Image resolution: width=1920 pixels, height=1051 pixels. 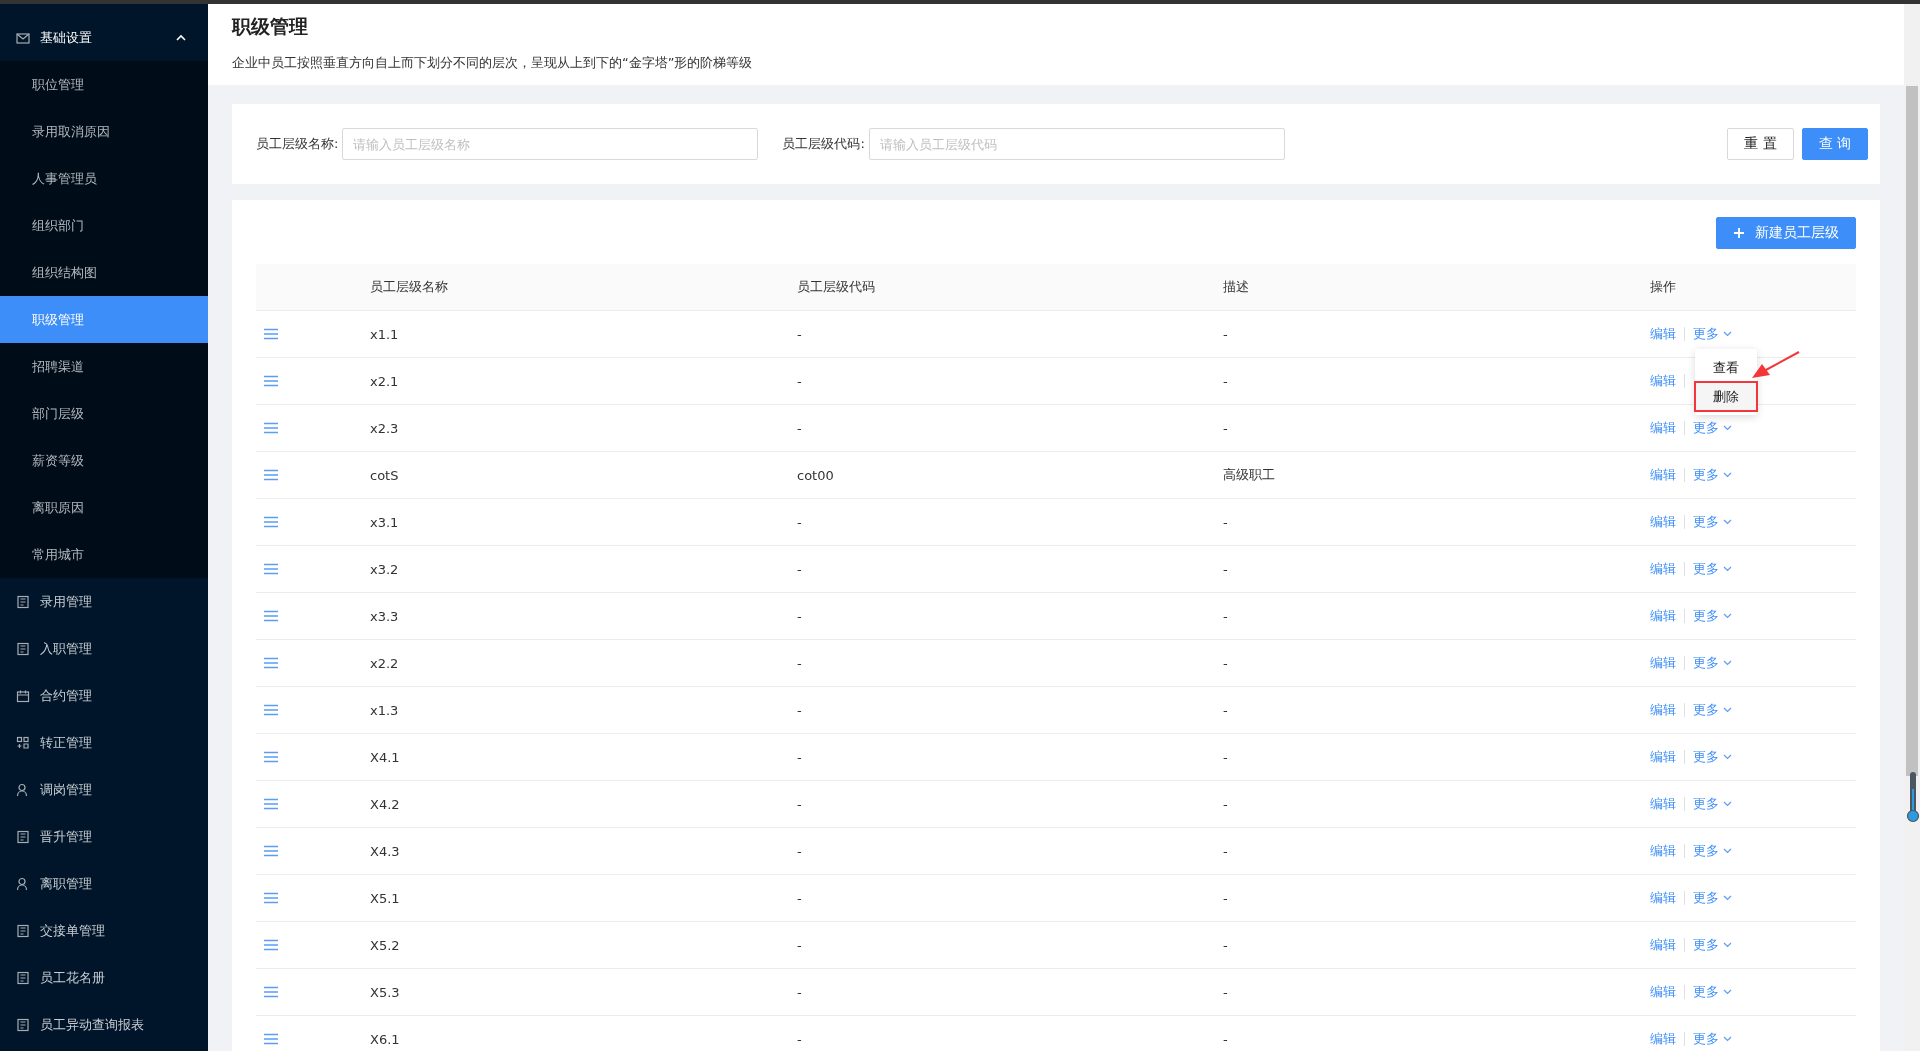 What do you see at coordinates (104, 225) in the screenshot?
I see `sidebar-item: 组织部门` at bounding box center [104, 225].